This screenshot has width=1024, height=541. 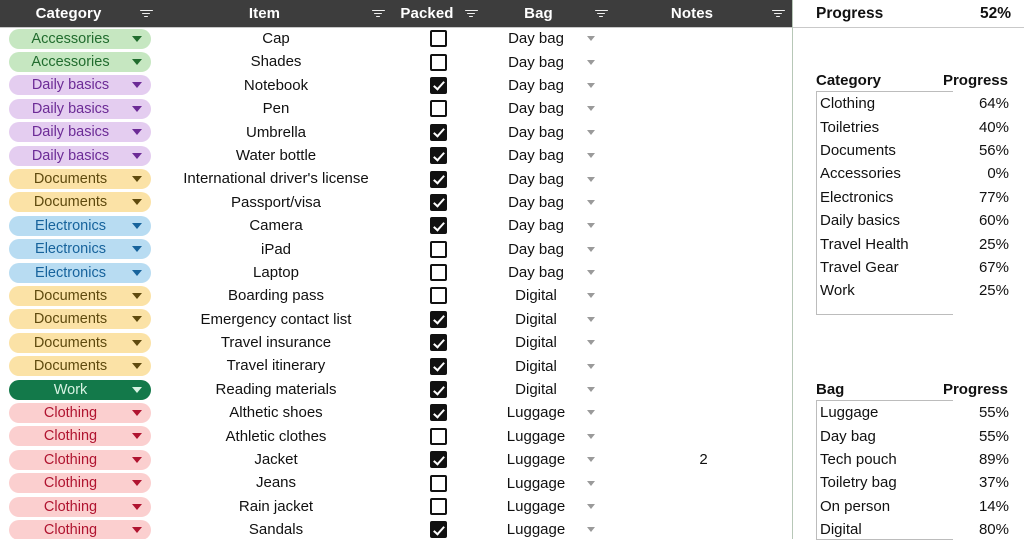 I want to click on item-cell: Reading materials, so click(x=276, y=389).